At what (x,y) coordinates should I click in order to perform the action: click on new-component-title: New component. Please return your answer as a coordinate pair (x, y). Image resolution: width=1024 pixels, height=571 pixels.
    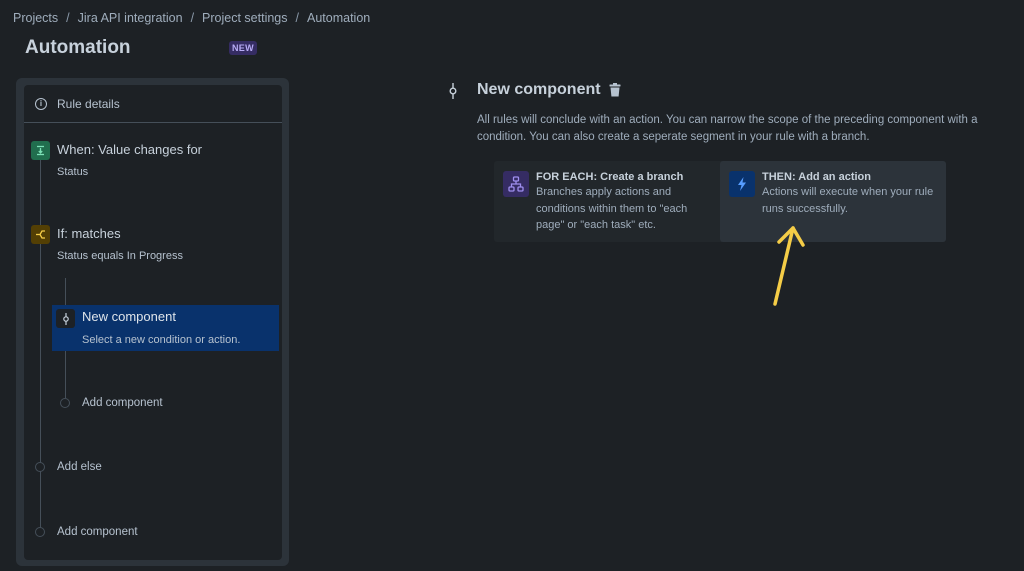
    Looking at the image, I should click on (129, 316).